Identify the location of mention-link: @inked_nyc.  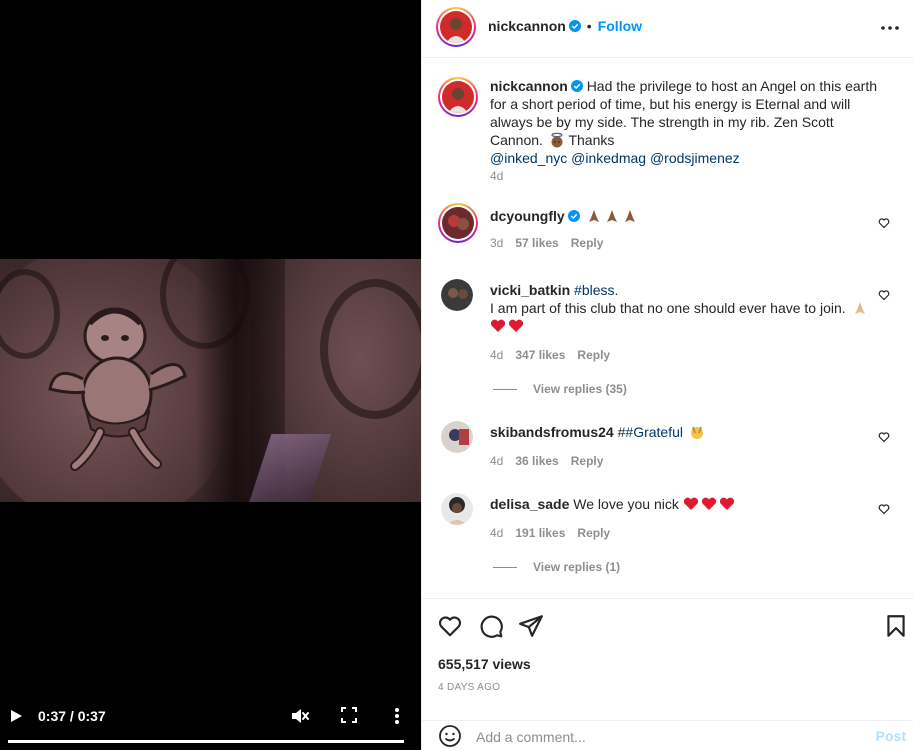
(528, 158).